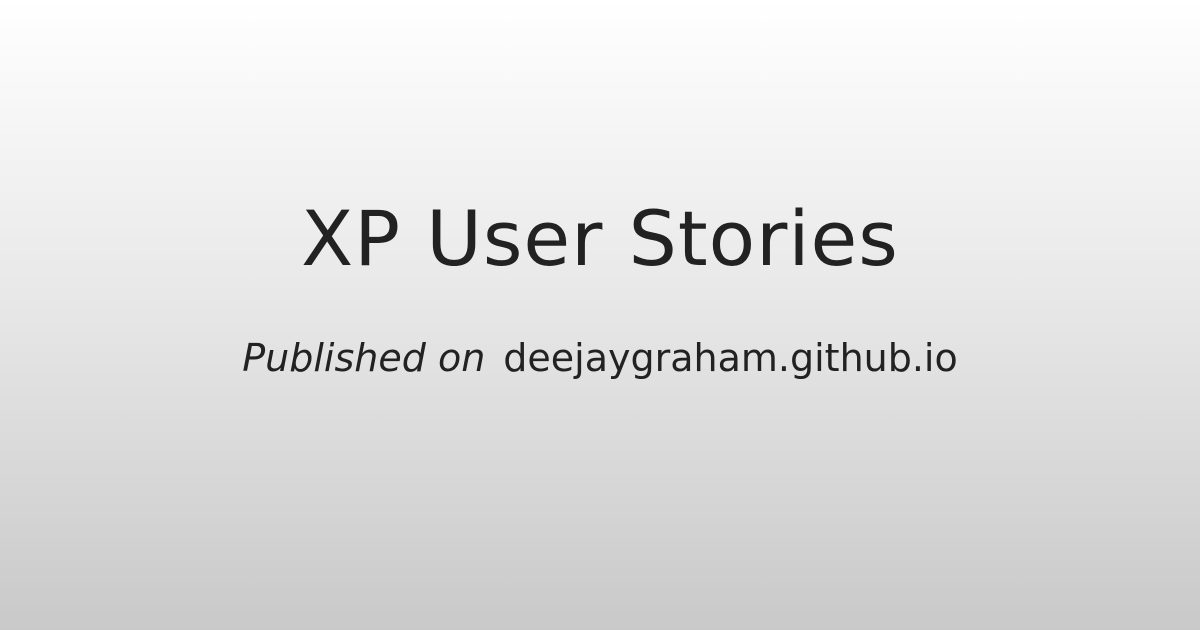 This screenshot has width=1200, height=630. What do you see at coordinates (364, 358) in the screenshot?
I see `publish-prefix: Published on` at bounding box center [364, 358].